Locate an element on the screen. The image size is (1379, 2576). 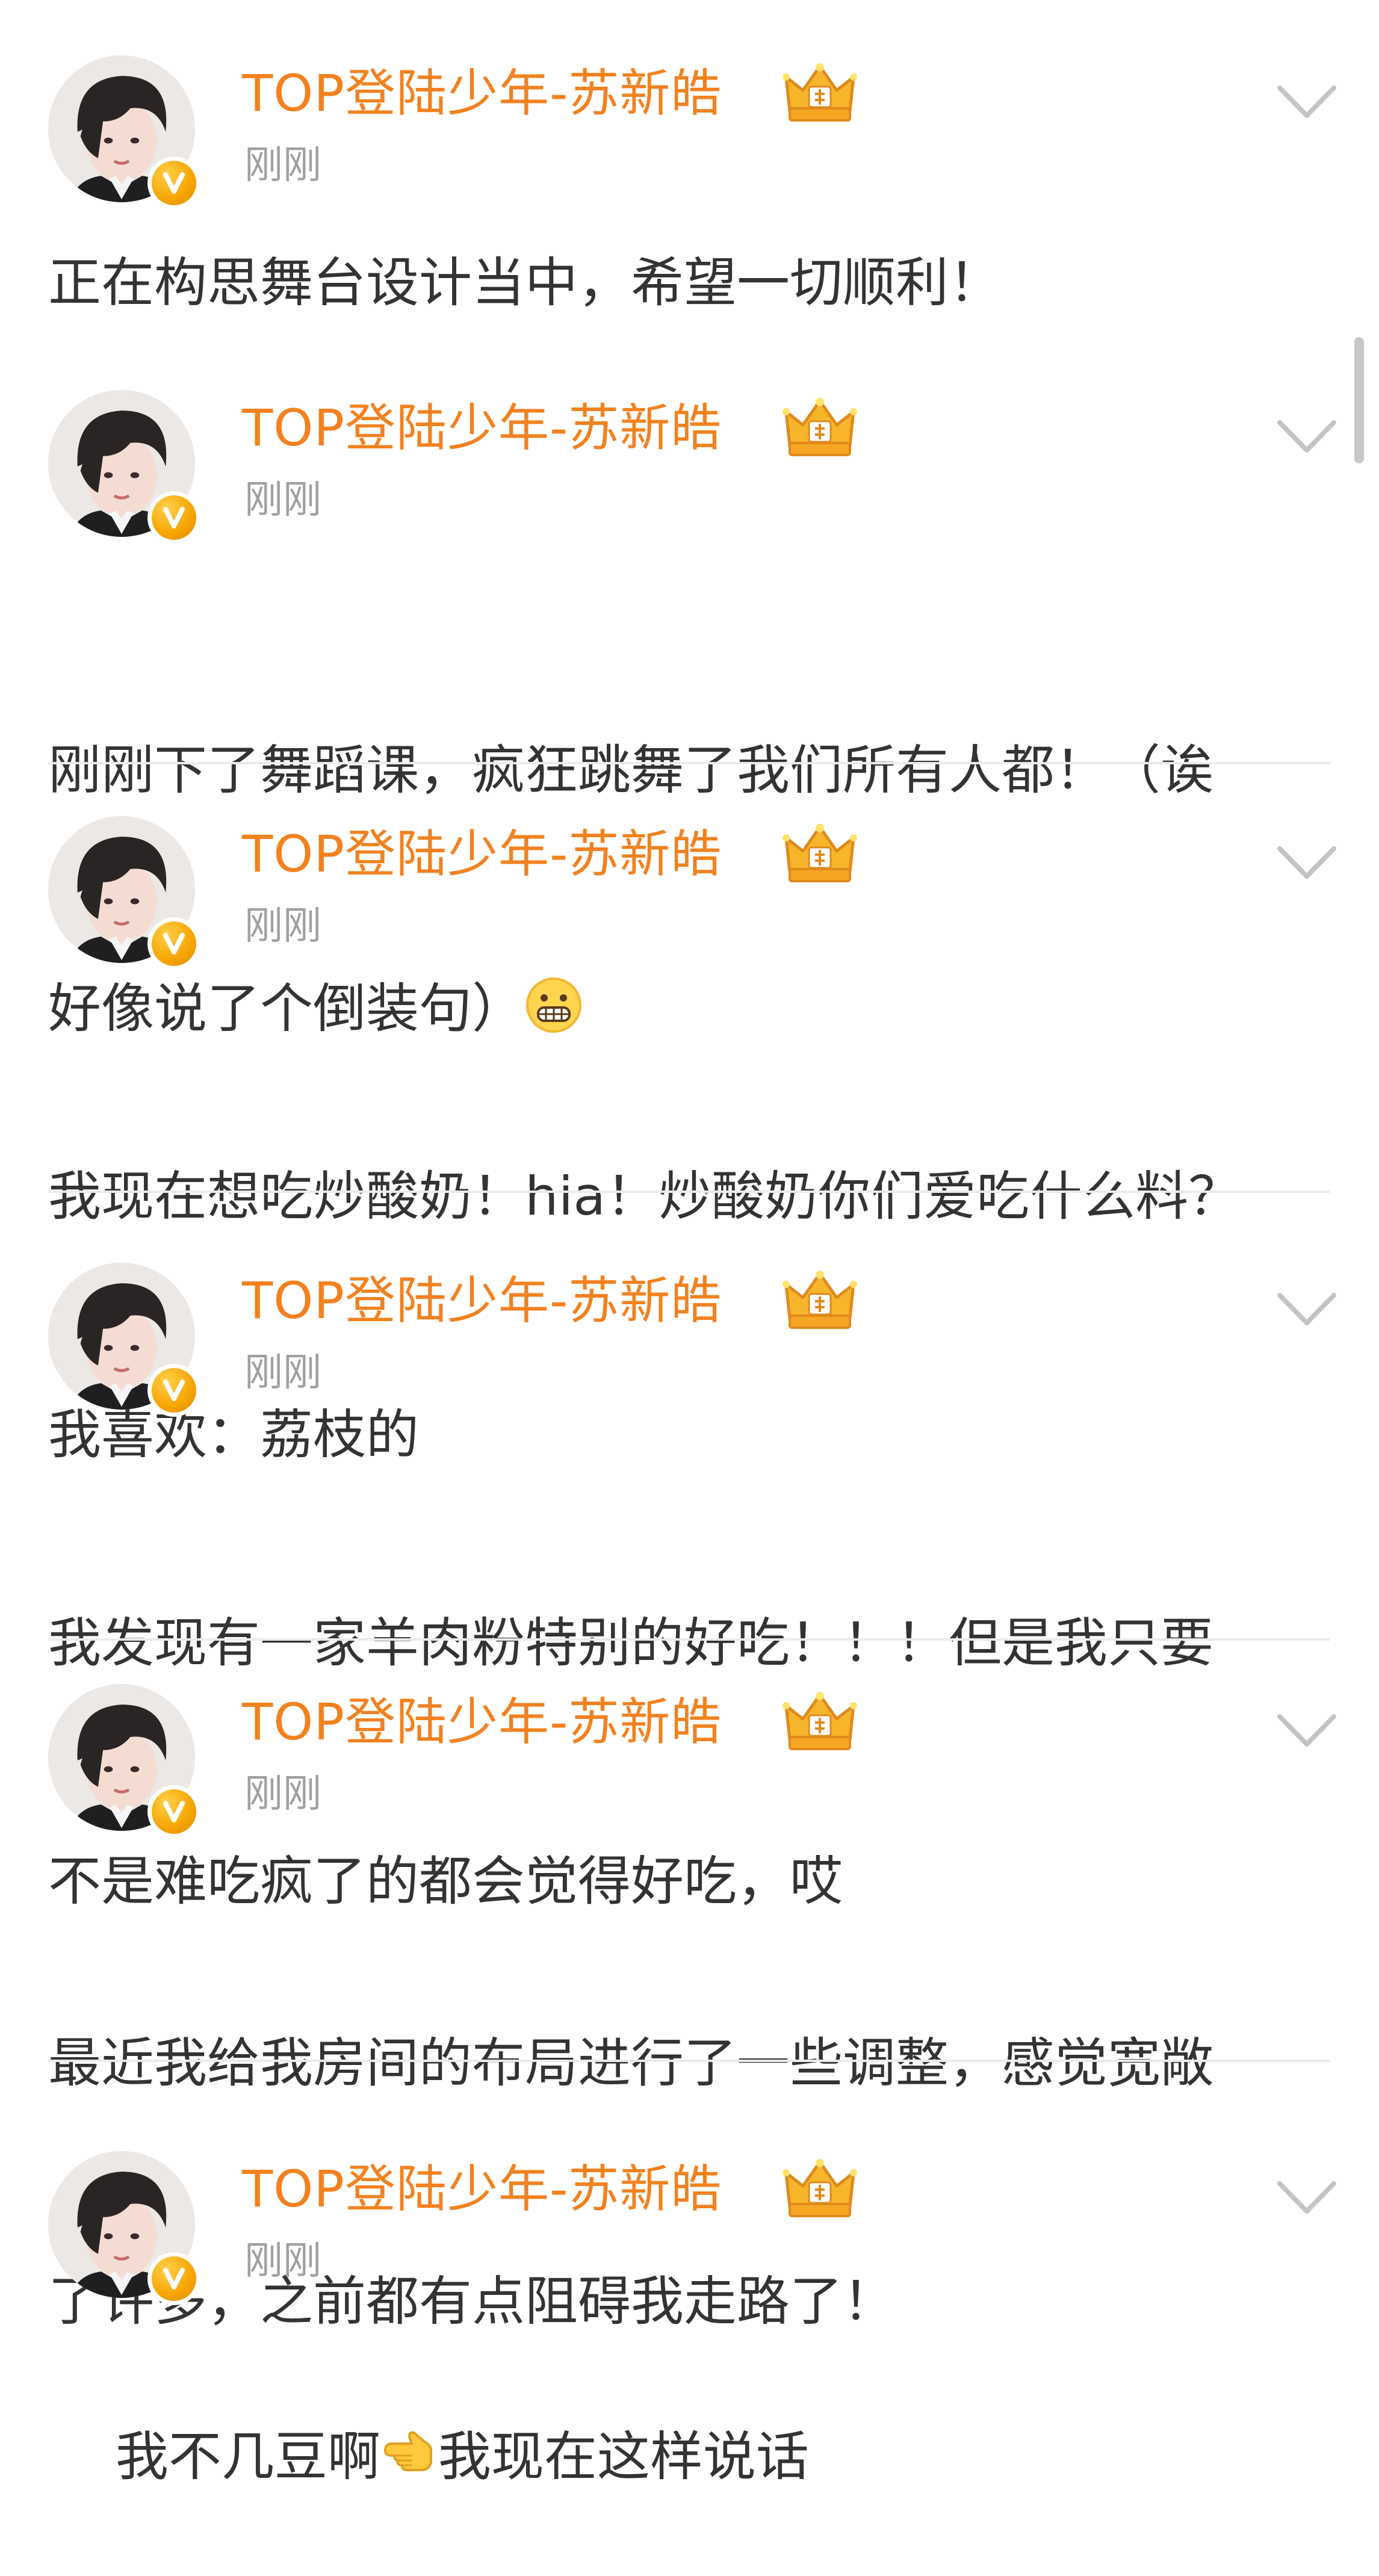
post-text-line: 我现在想吃炒酸奶！hia！炒酸奶你们爱吃什么料？ is located at coordinates (645, 1196).